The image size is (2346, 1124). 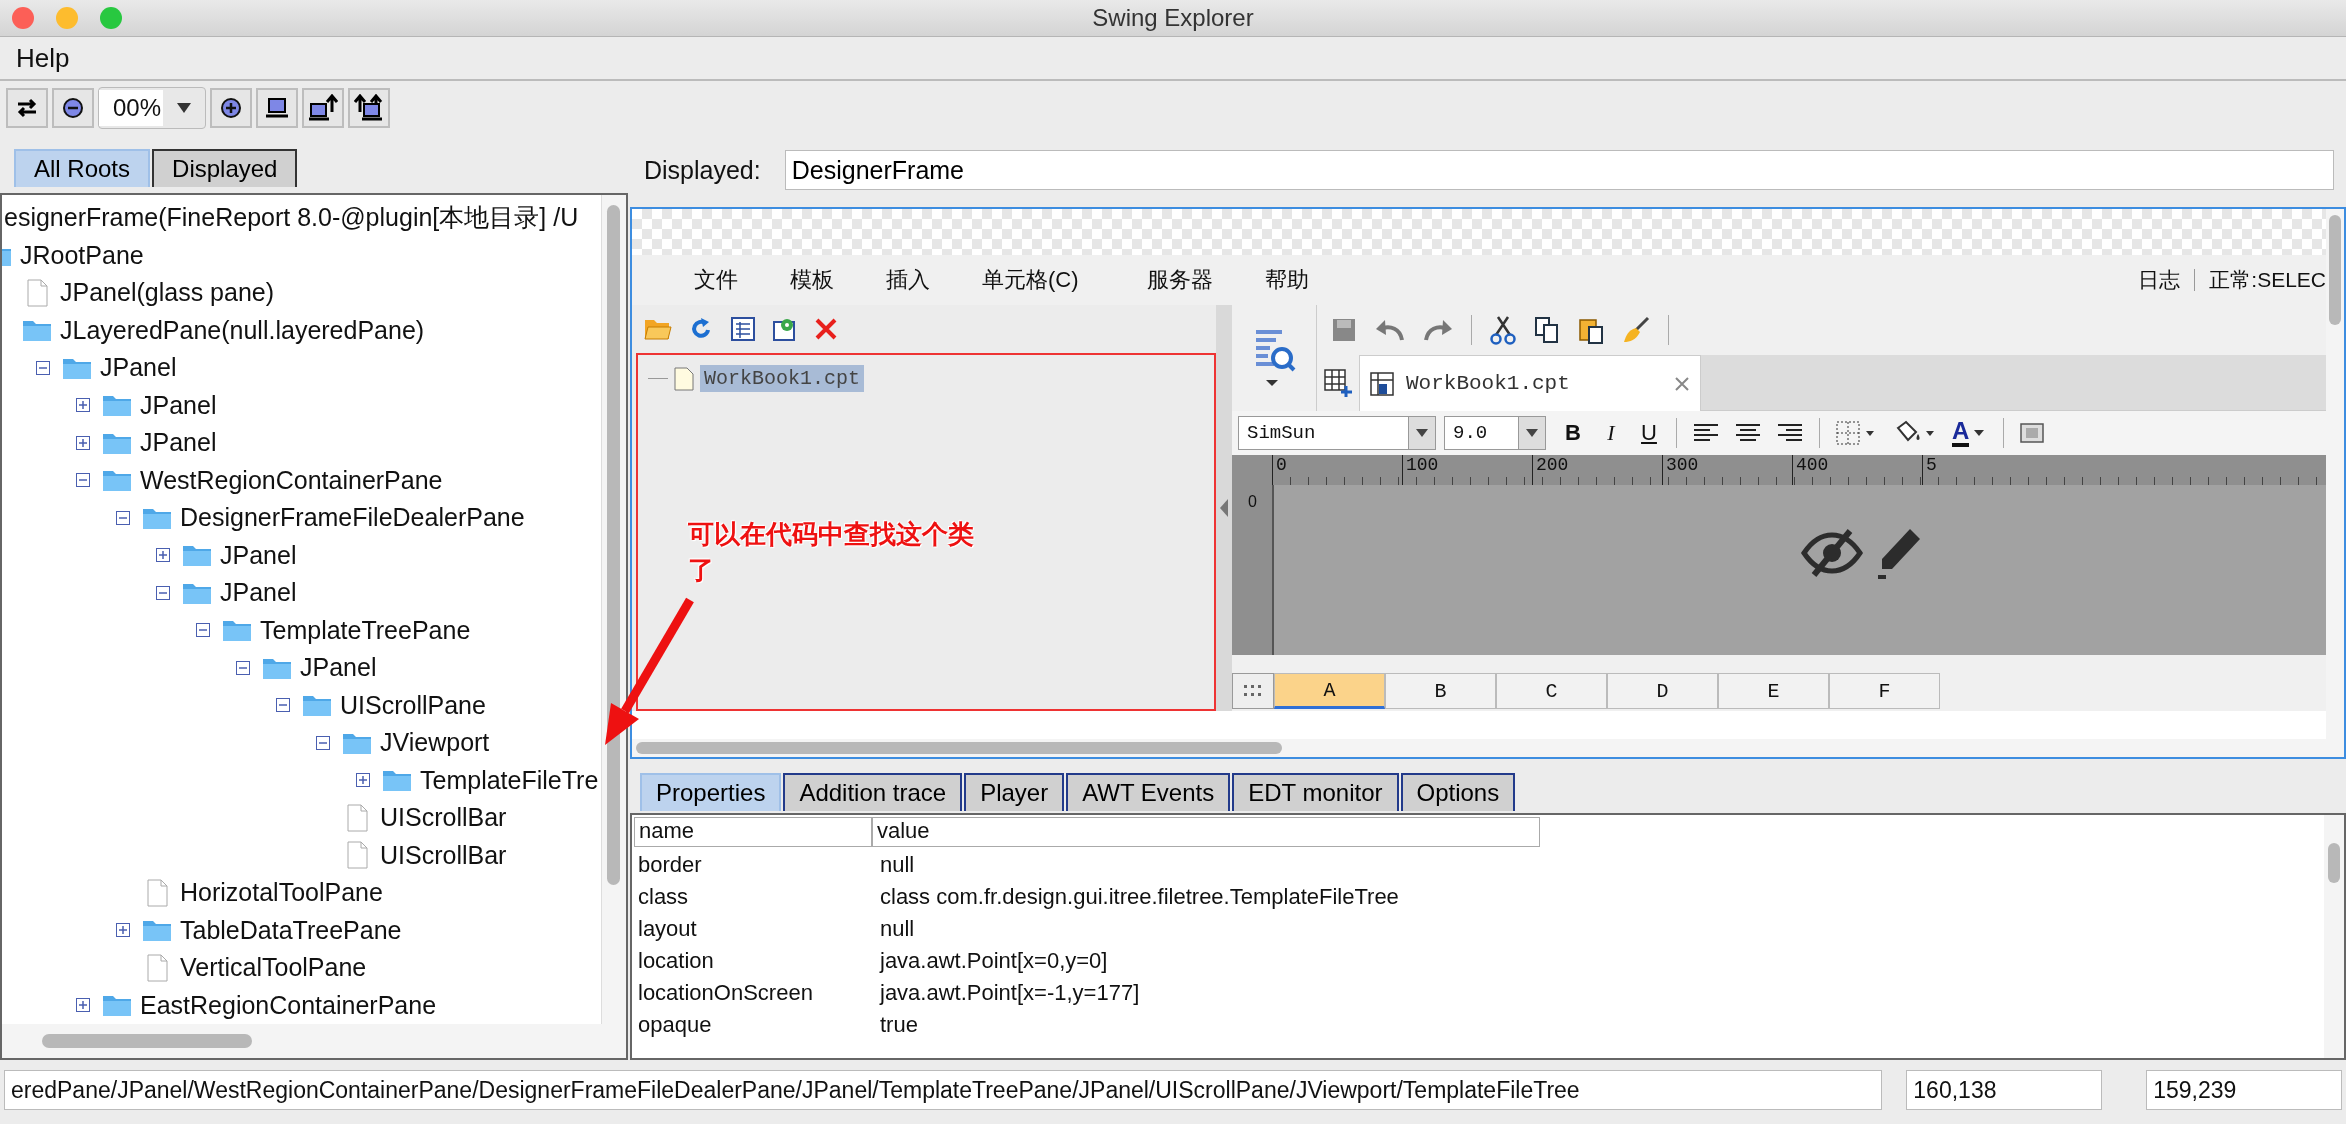 What do you see at coordinates (1682, 383) in the screenshot?
I see `close-icon` at bounding box center [1682, 383].